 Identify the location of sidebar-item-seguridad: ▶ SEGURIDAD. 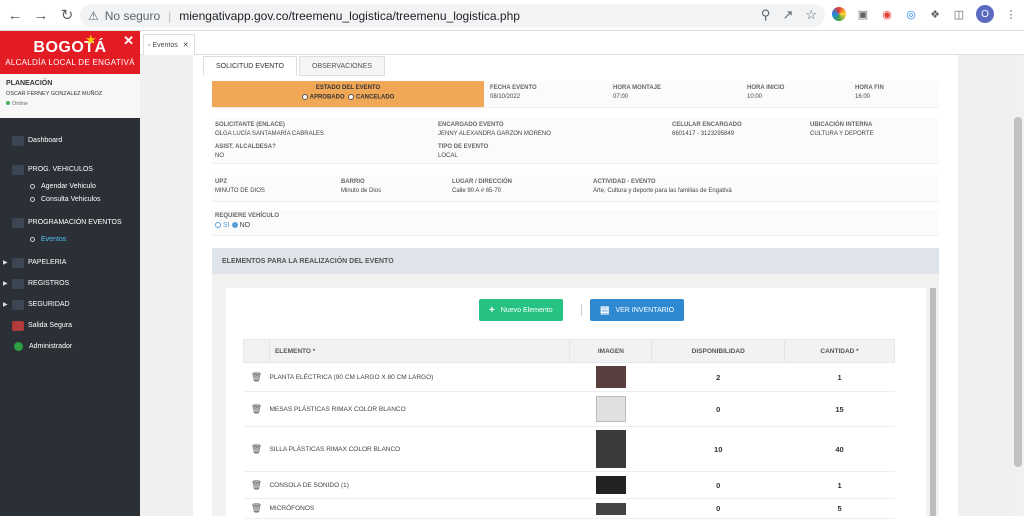
(70, 304).